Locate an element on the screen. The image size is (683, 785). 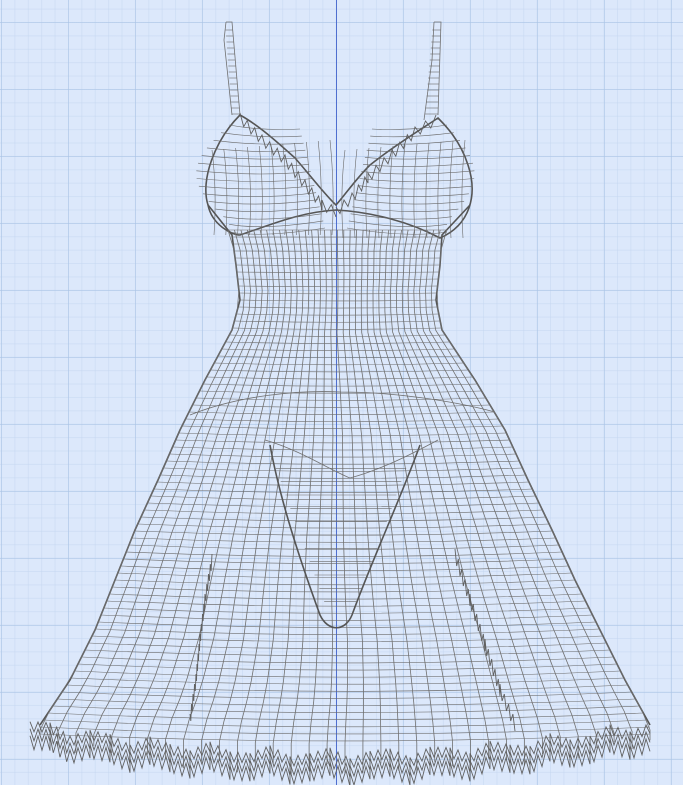
dress-straps is located at coordinates (332, 71).